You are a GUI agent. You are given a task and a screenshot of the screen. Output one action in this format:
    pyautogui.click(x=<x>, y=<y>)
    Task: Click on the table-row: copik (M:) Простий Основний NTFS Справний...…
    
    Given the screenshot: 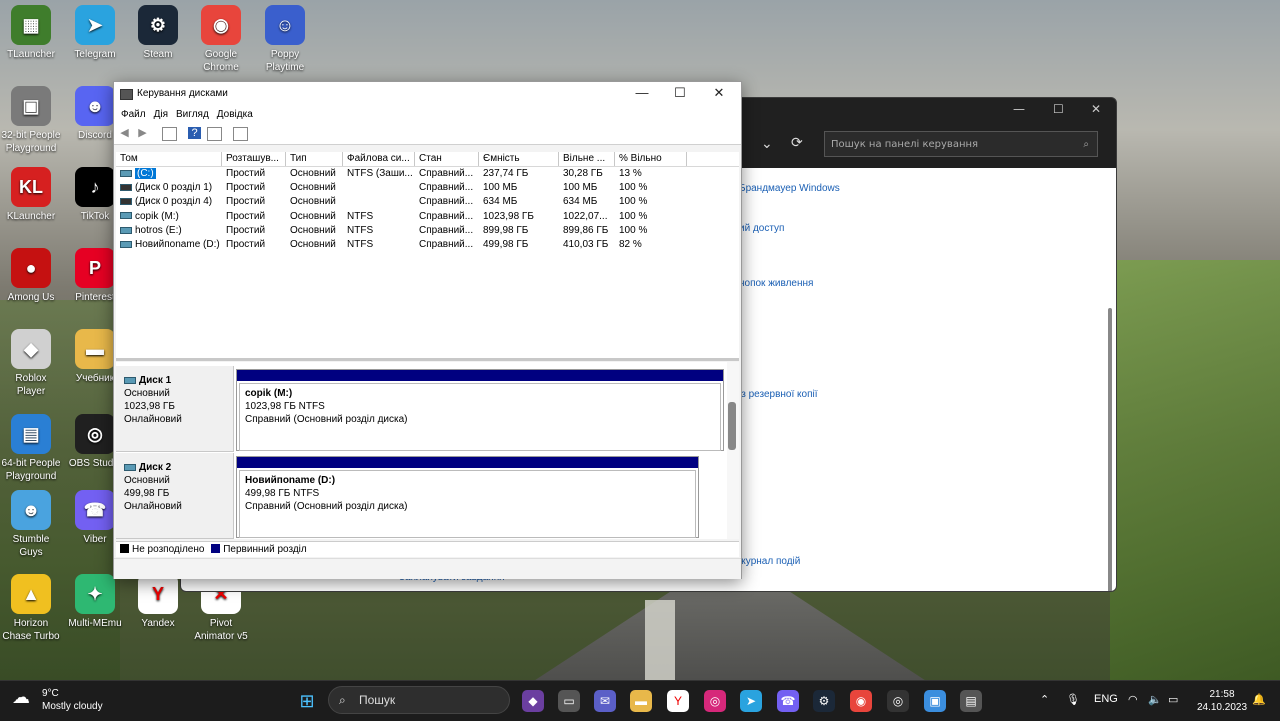 What is the action you would take?
    pyautogui.click(x=427, y=217)
    